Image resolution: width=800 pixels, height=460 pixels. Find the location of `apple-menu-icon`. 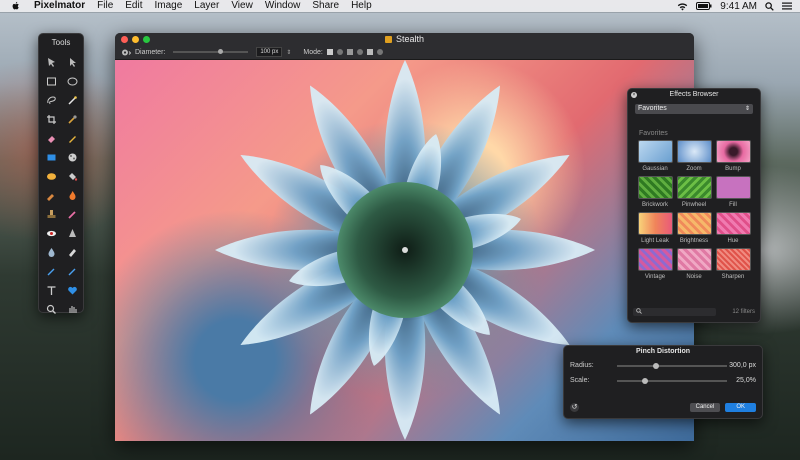

apple-menu-icon is located at coordinates (16, 6).